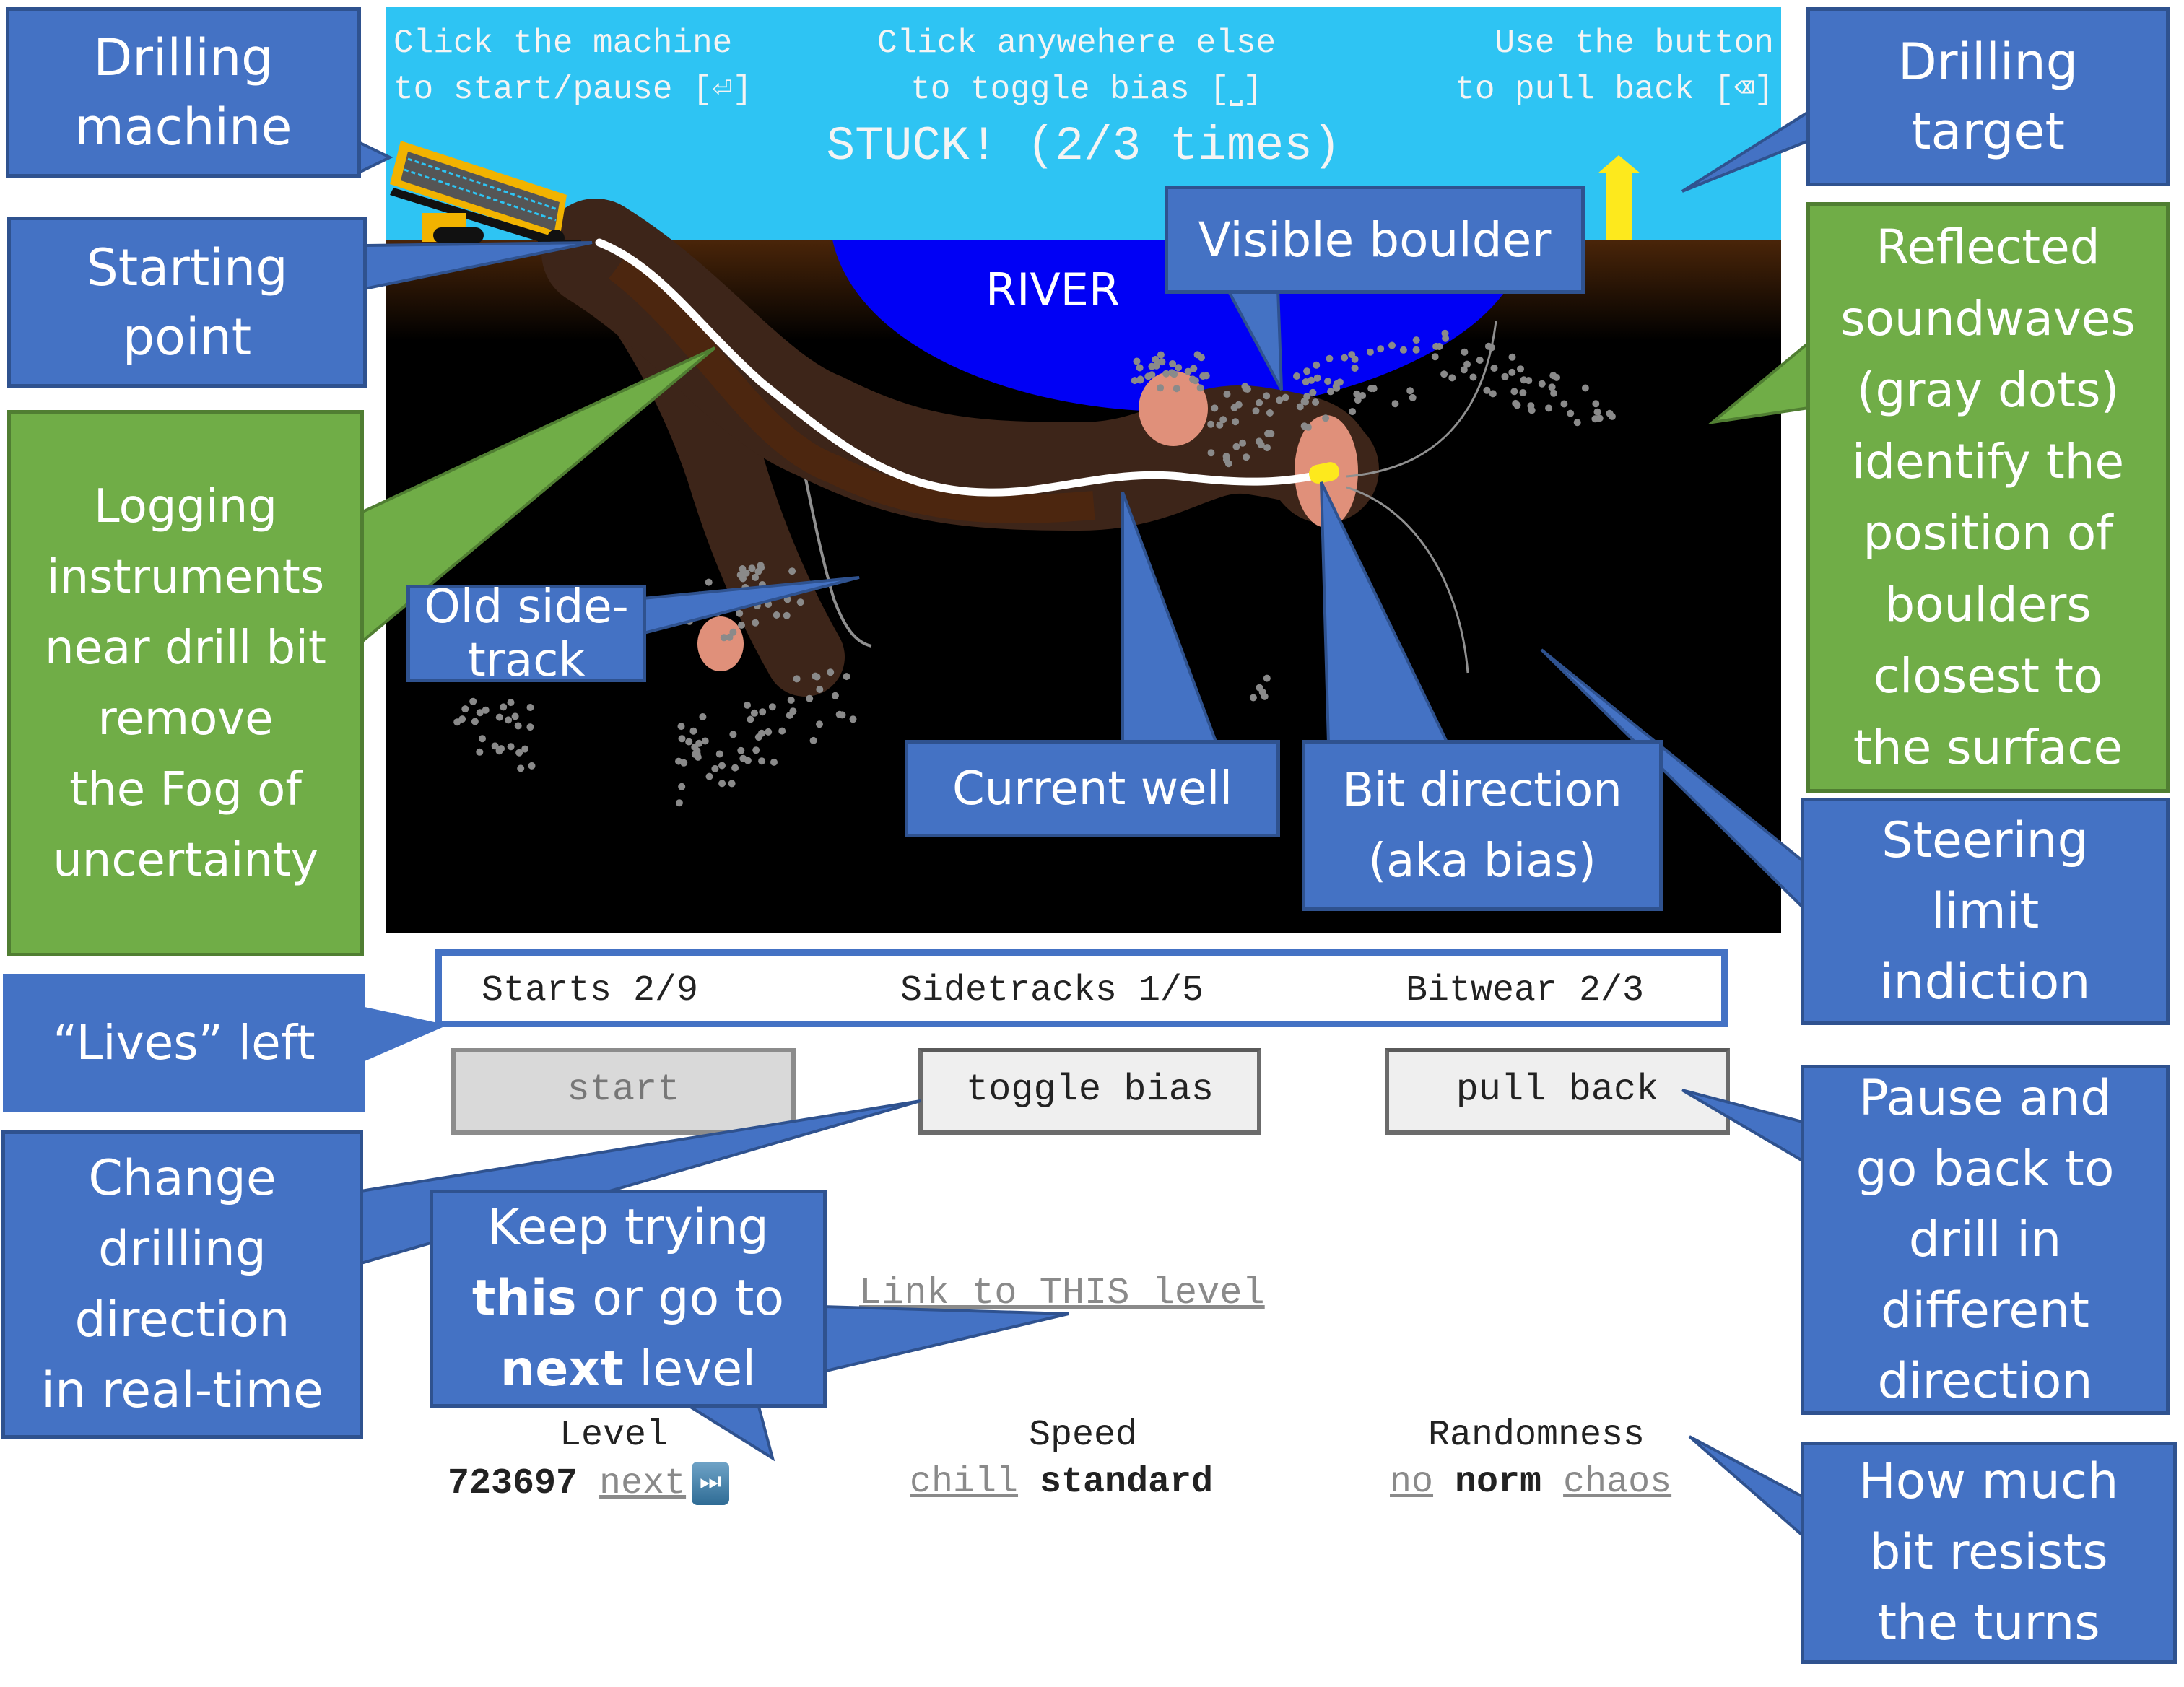 Image resolution: width=2184 pixels, height=1687 pixels. What do you see at coordinates (711, 1483) in the screenshot?
I see `fast-forward-icon: ⏭` at bounding box center [711, 1483].